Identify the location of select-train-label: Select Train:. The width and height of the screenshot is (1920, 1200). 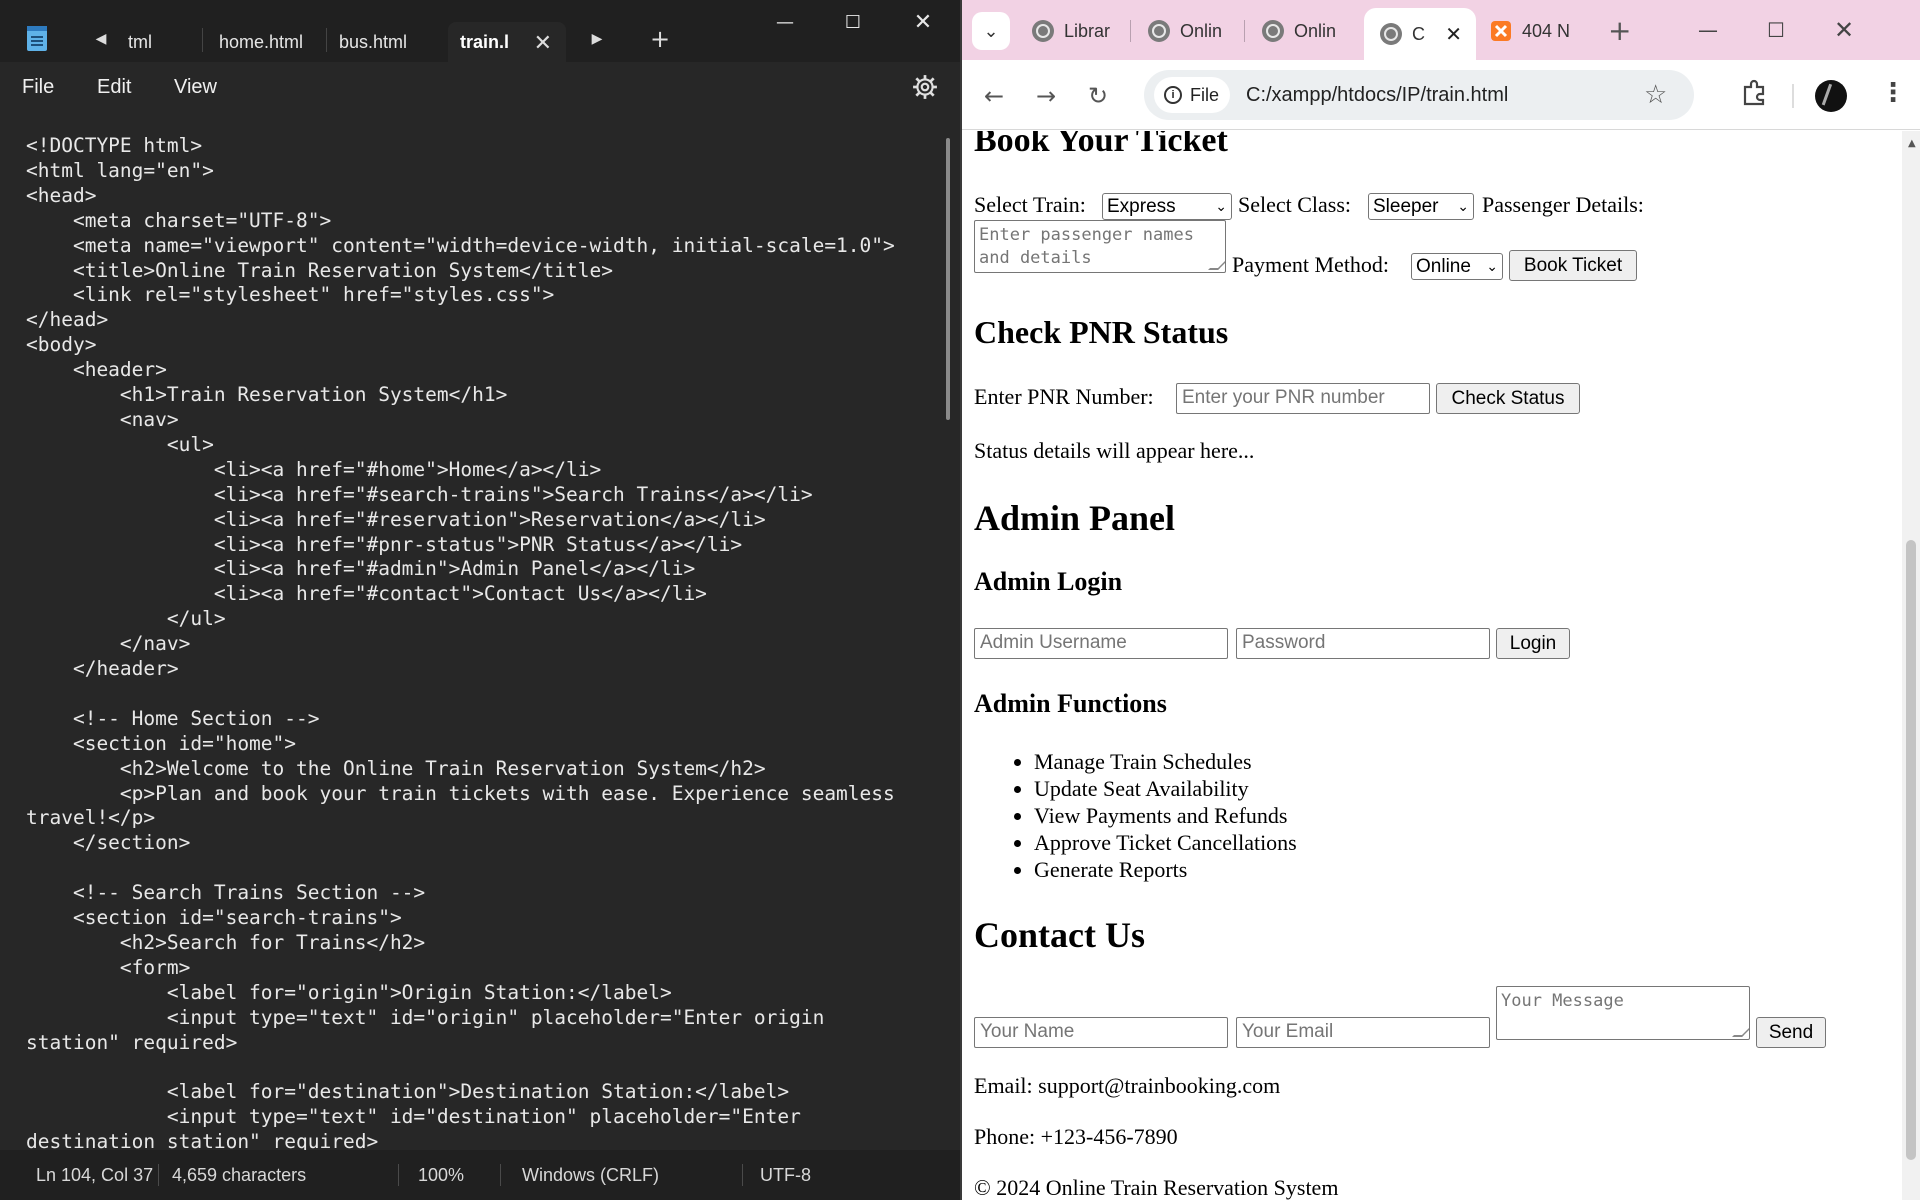
(1030, 204).